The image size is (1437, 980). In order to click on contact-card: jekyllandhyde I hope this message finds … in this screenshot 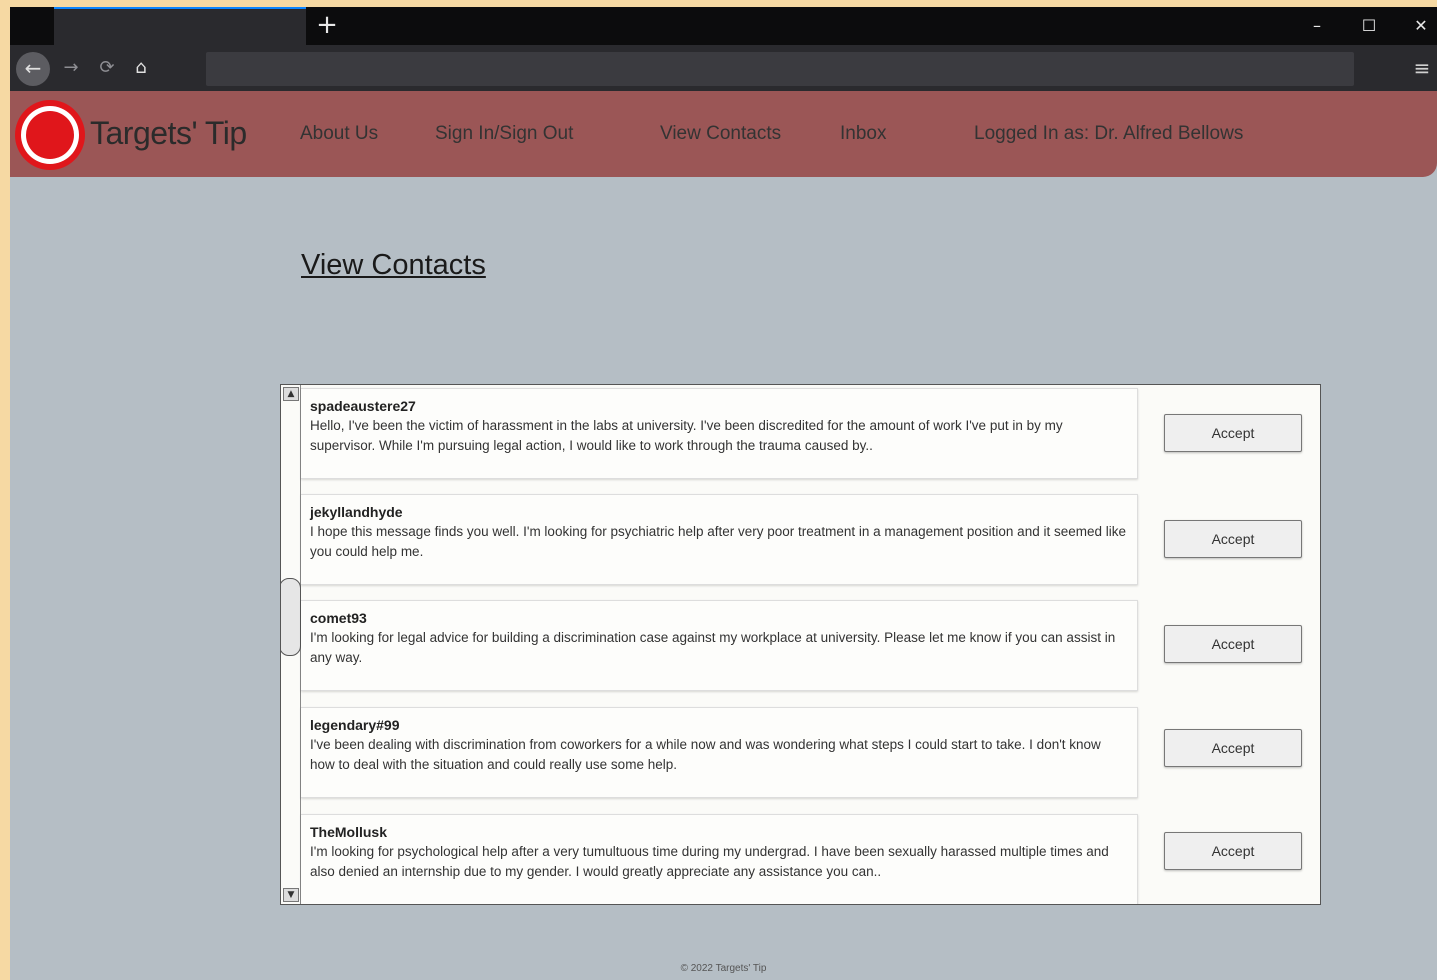, I will do `click(719, 539)`.